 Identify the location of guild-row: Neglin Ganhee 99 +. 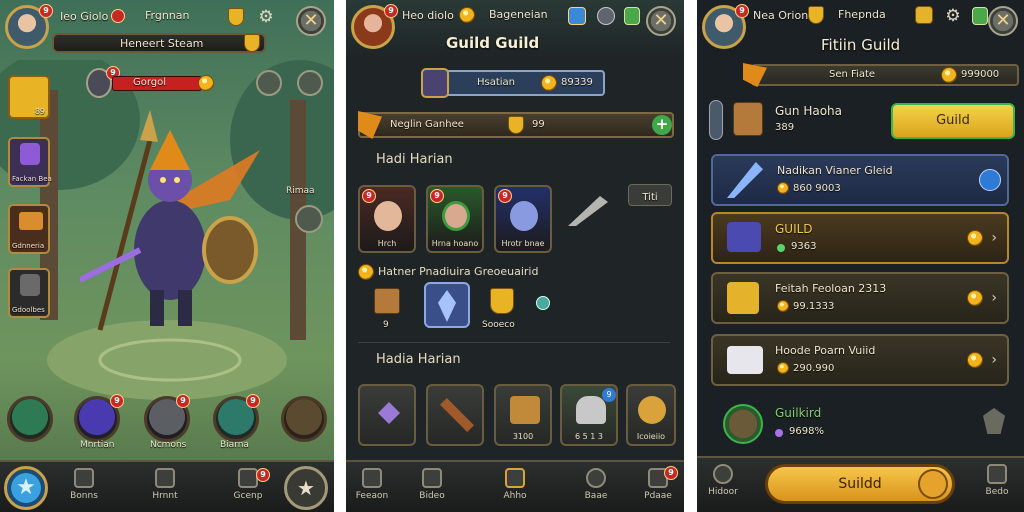
(516, 125).